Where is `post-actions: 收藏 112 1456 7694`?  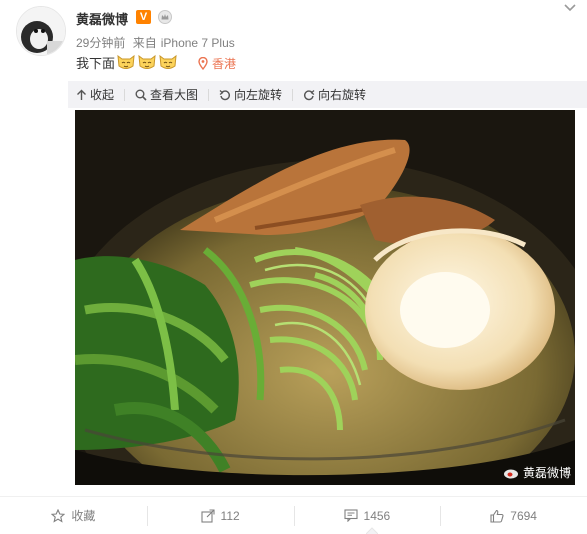 post-actions: 收藏 112 1456 7694 is located at coordinates (293, 515).